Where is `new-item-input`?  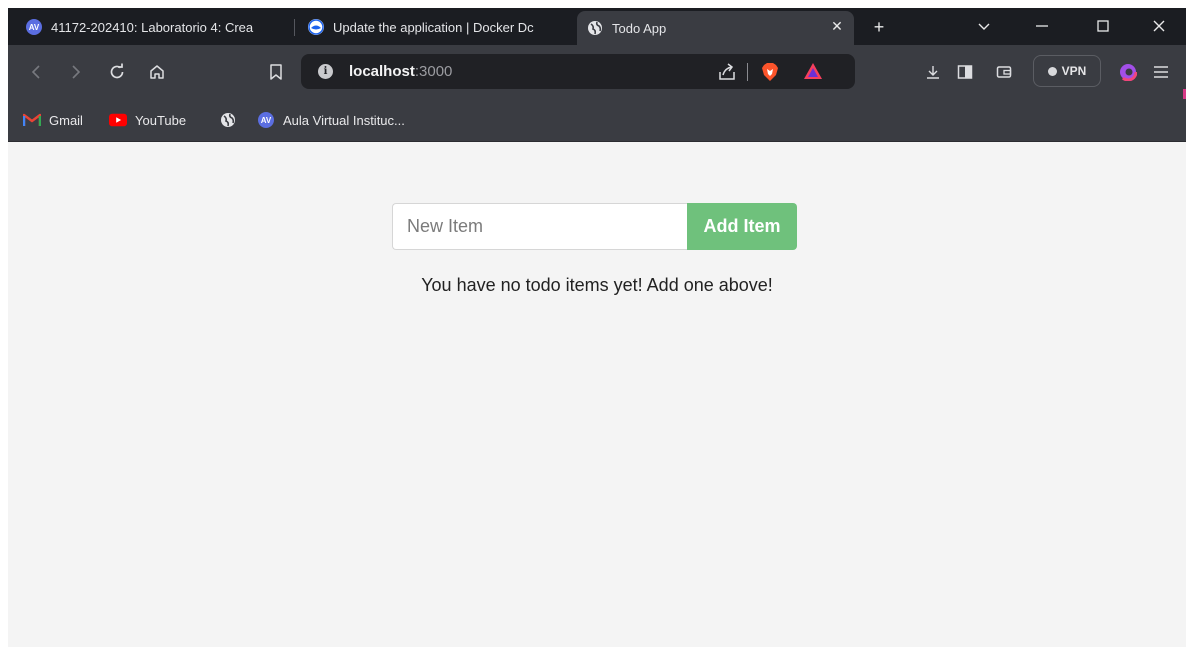
new-item-input is located at coordinates (539, 226).